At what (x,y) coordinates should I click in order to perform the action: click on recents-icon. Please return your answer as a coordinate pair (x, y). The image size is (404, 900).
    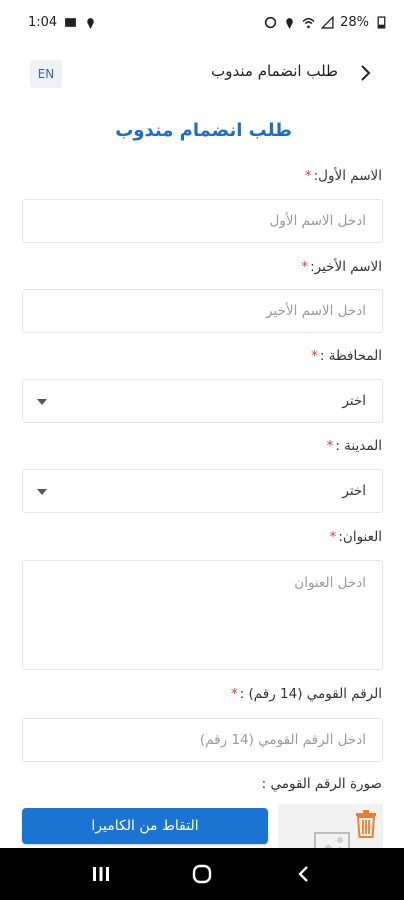
    Looking at the image, I should click on (100, 874).